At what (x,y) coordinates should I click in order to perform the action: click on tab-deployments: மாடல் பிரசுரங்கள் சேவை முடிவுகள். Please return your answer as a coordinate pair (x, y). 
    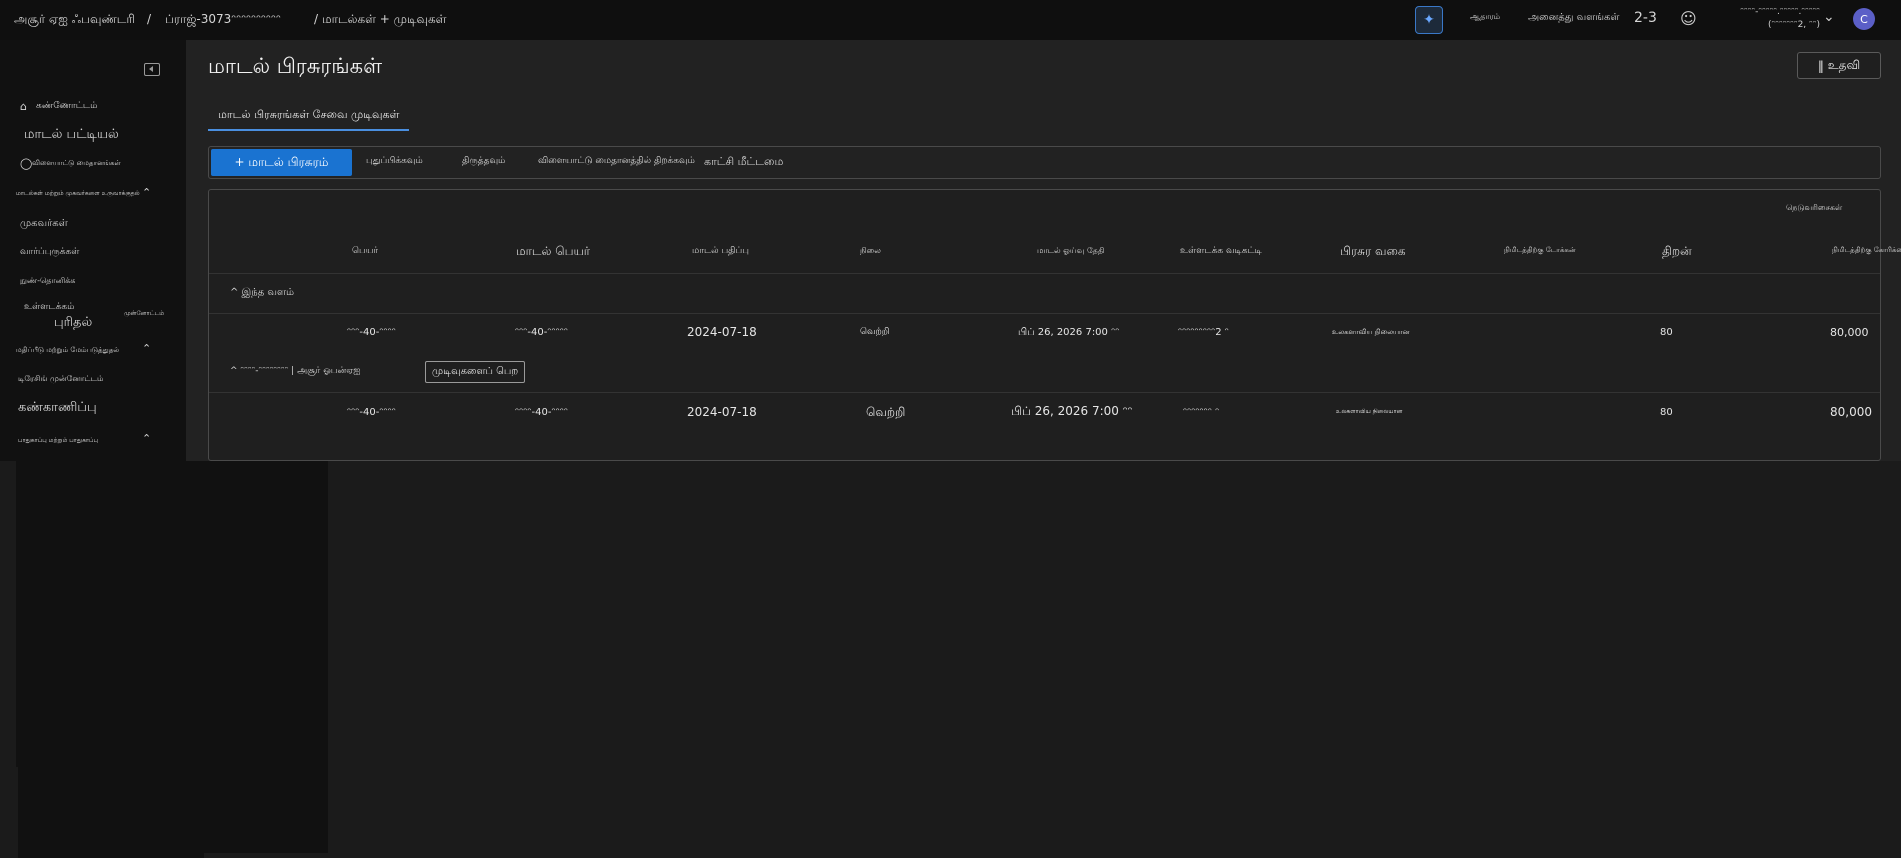
    Looking at the image, I should click on (309, 119).